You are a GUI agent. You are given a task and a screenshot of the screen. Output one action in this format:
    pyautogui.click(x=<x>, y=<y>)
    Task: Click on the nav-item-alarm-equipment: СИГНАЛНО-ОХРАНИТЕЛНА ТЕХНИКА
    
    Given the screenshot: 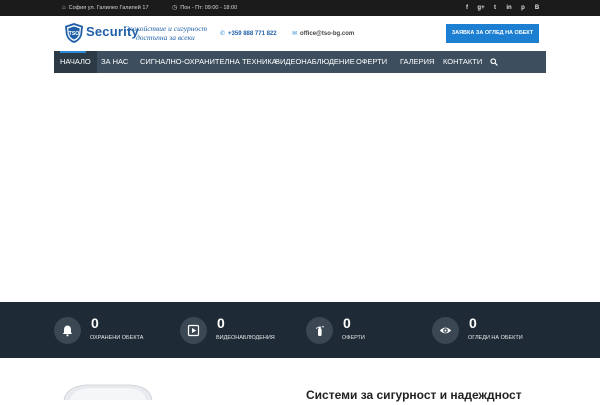 What is the action you would take?
    pyautogui.click(x=208, y=62)
    